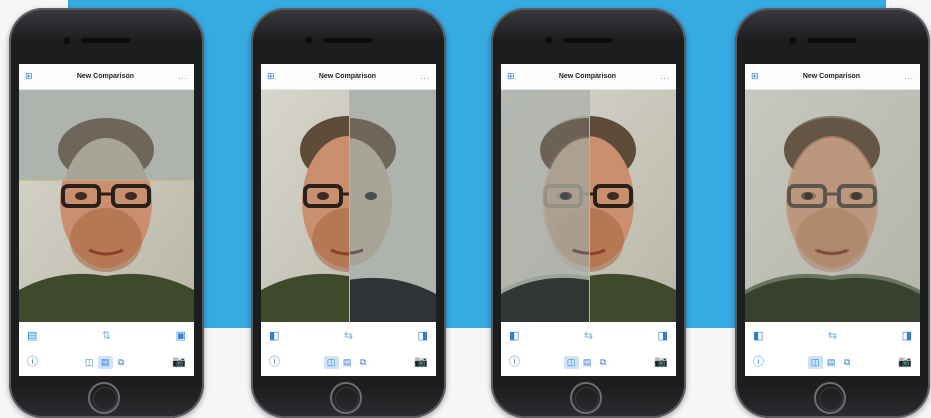 The width and height of the screenshot is (931, 418). What do you see at coordinates (106, 349) in the screenshot?
I see `toolbar: ▤ ⇅ ▣ ⓘ ◫ ▤ ⧉ 📷` at bounding box center [106, 349].